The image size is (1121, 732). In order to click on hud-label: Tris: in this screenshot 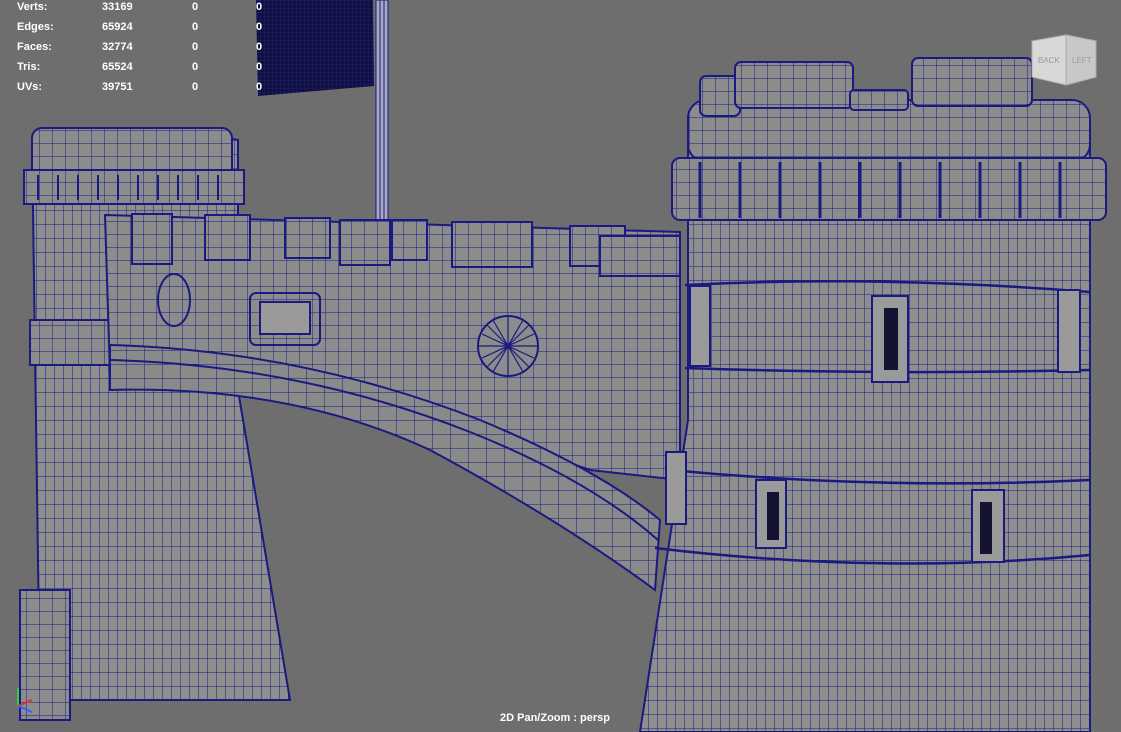, I will do `click(29, 67)`.